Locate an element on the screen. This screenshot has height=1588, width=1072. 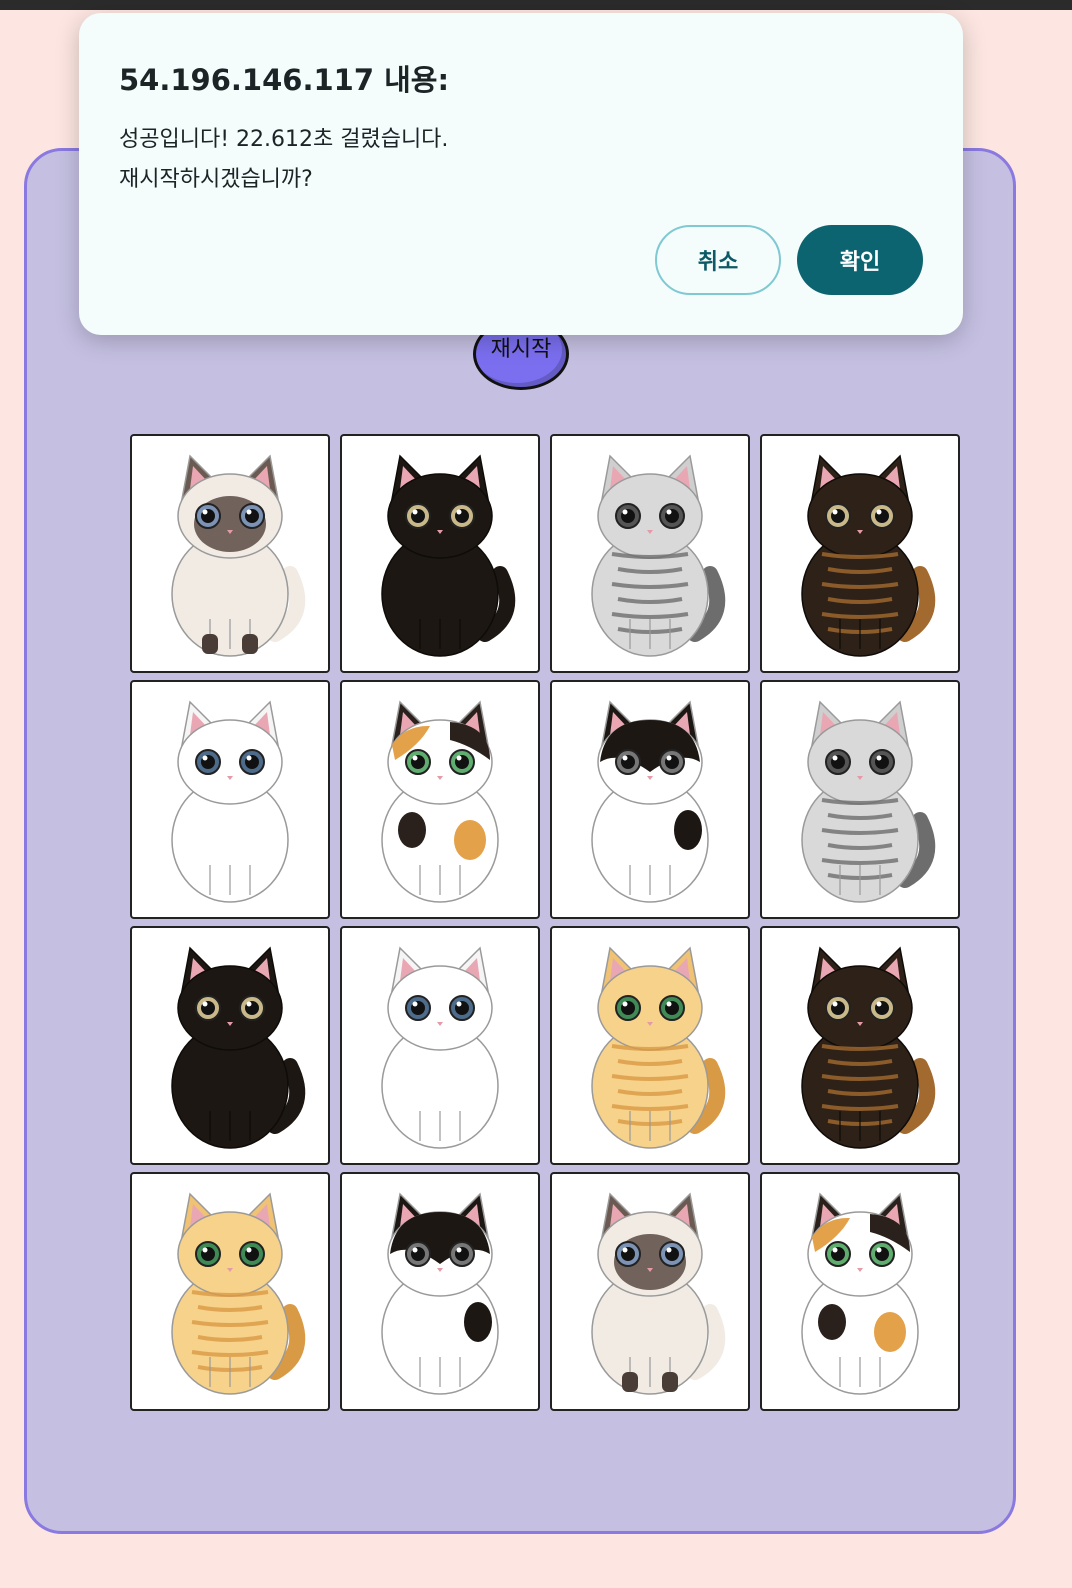
ok-button: 확인 is located at coordinates (860, 260).